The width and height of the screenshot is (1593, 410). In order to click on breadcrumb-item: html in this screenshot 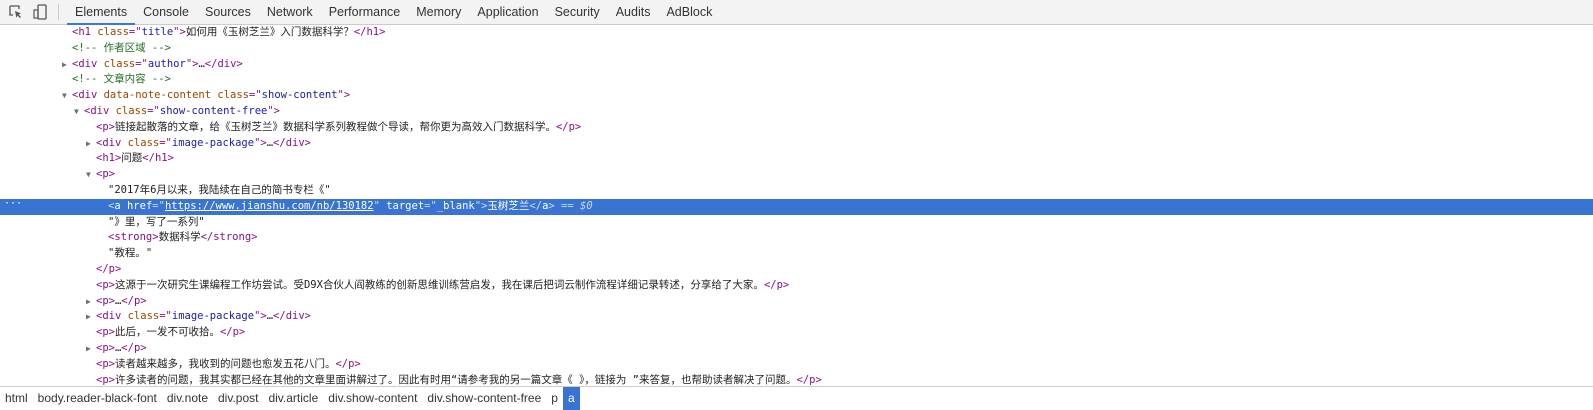, I will do `click(16, 398)`.